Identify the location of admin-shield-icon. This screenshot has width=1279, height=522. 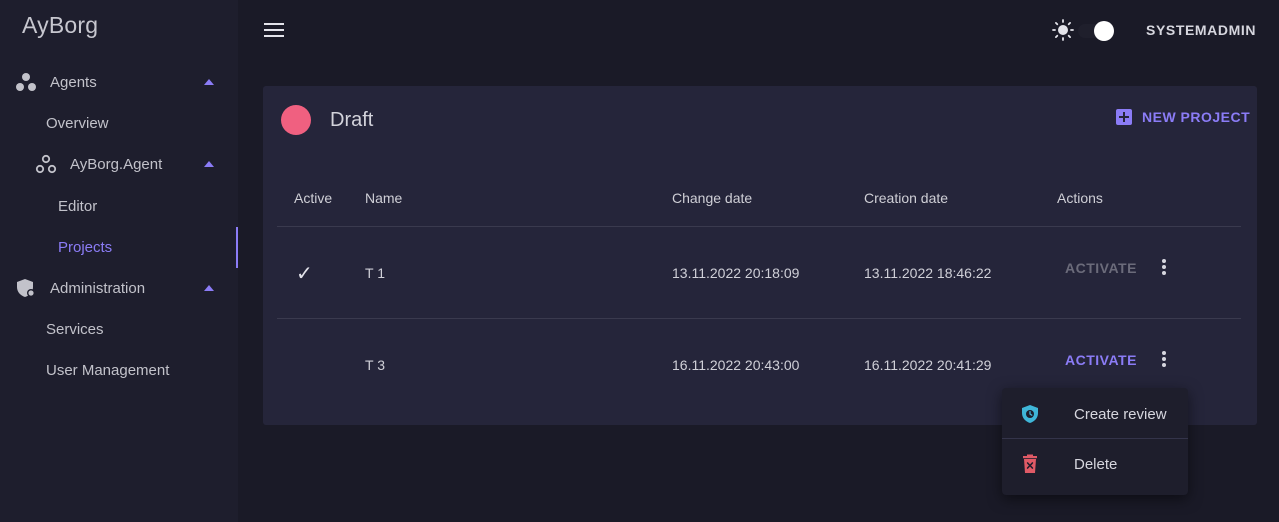
(26, 288).